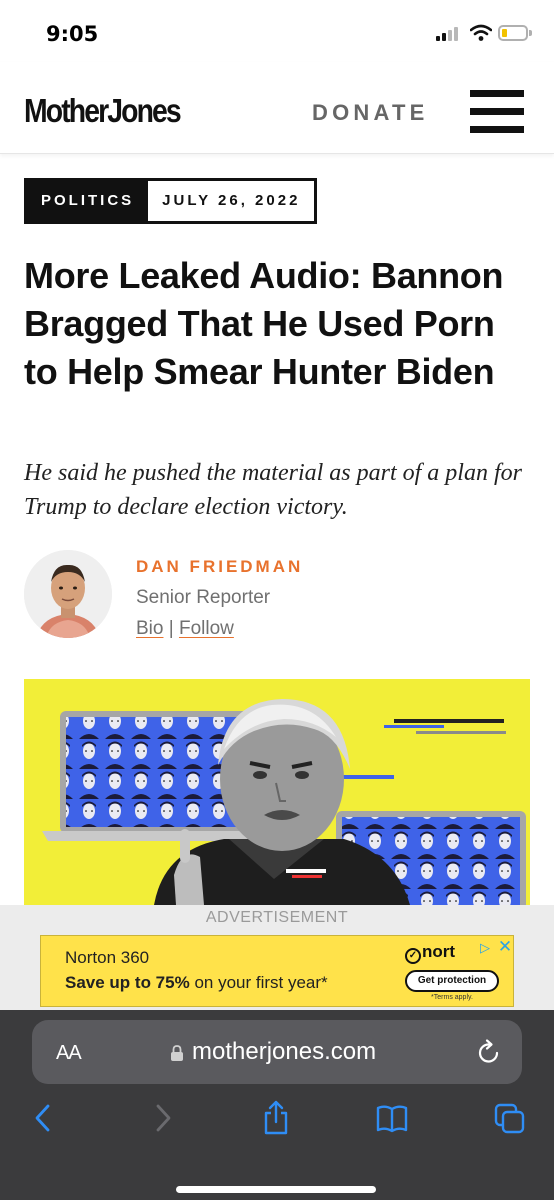  What do you see at coordinates (413, 956) in the screenshot?
I see `check-icon: ✓` at bounding box center [413, 956].